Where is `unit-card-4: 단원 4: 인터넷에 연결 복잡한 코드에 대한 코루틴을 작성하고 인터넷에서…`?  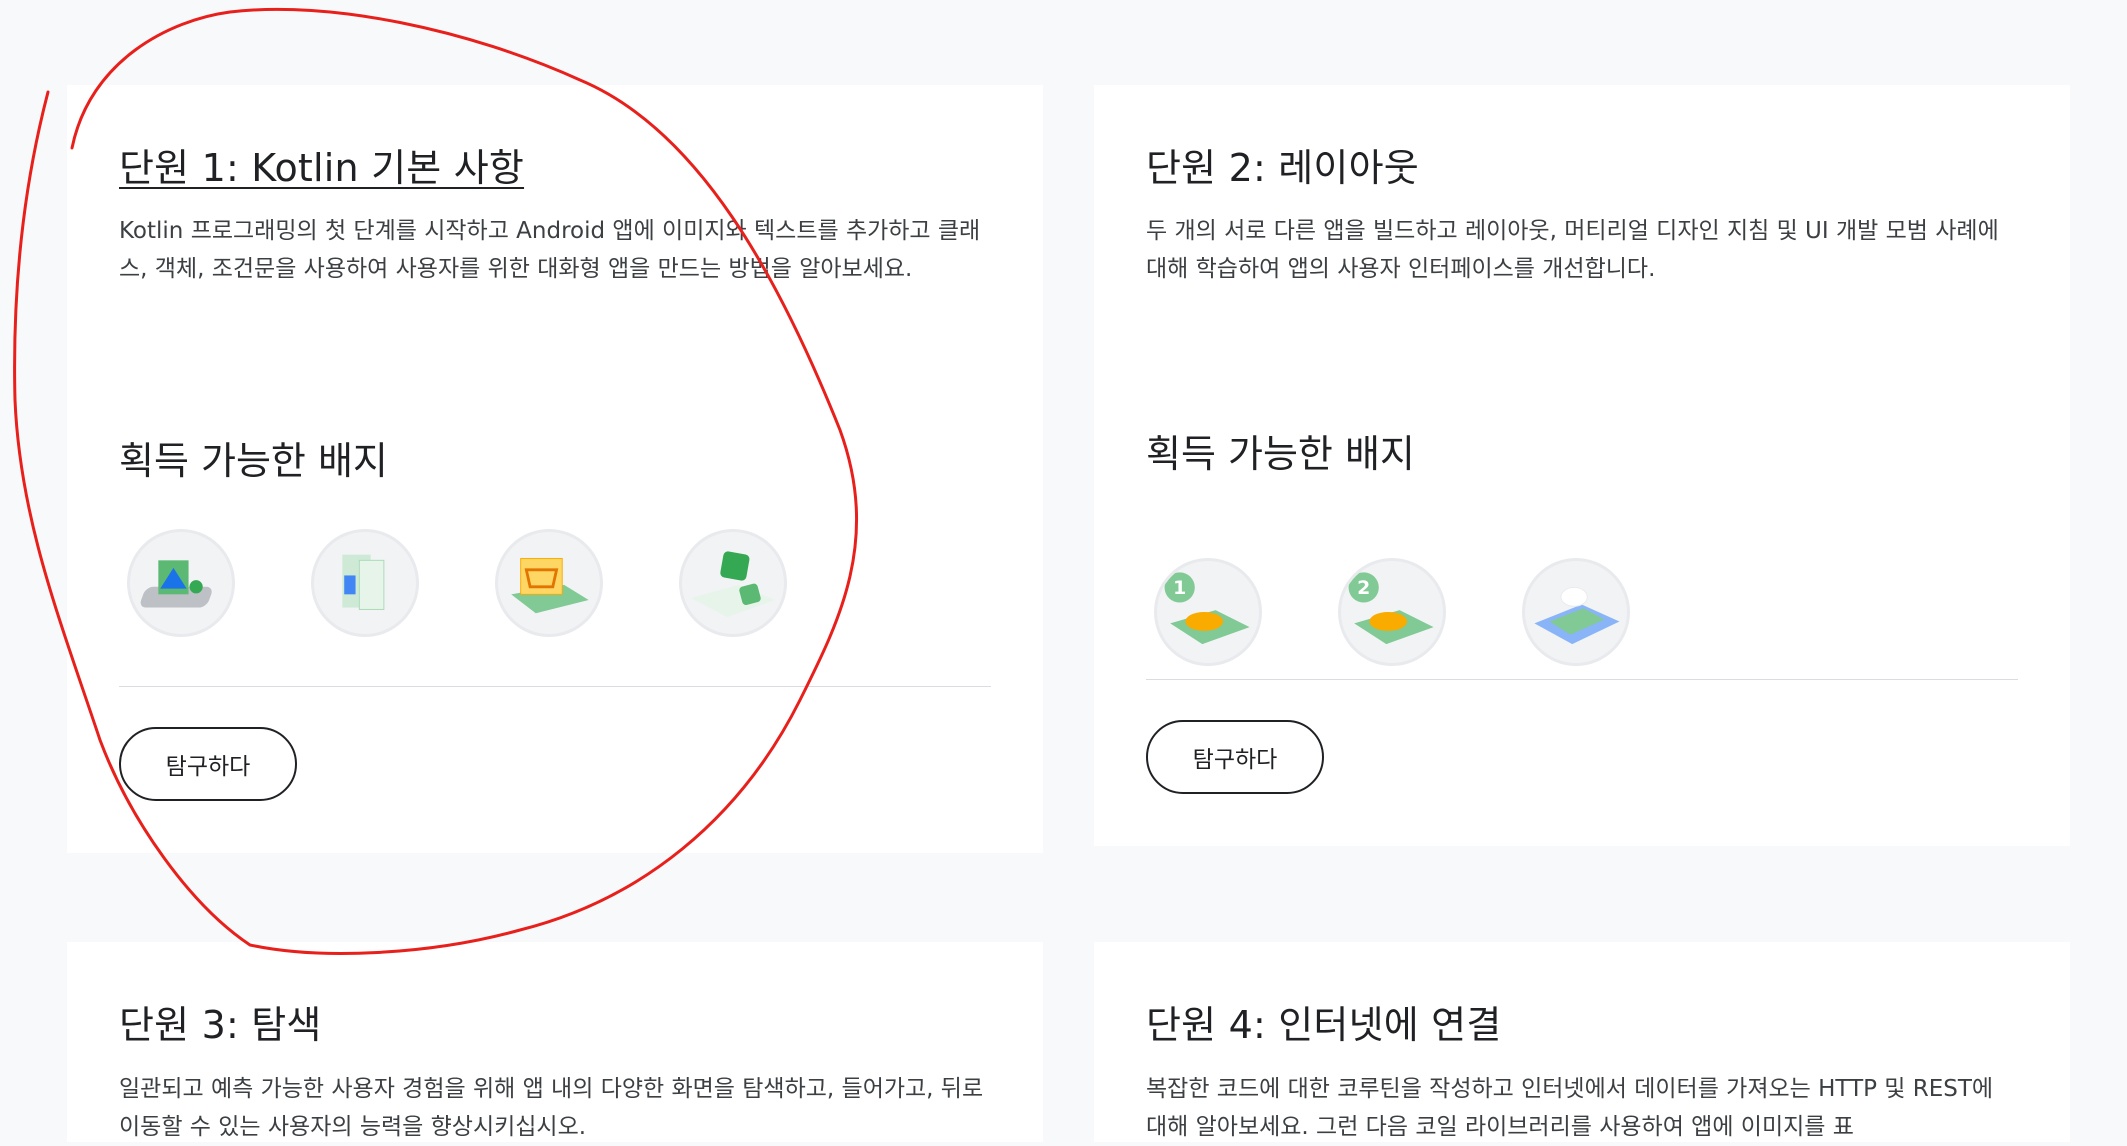 unit-card-4: 단원 4: 인터넷에 연결 복잡한 코드에 대한 코루틴을 작성하고 인터넷에서… is located at coordinates (1582, 1042).